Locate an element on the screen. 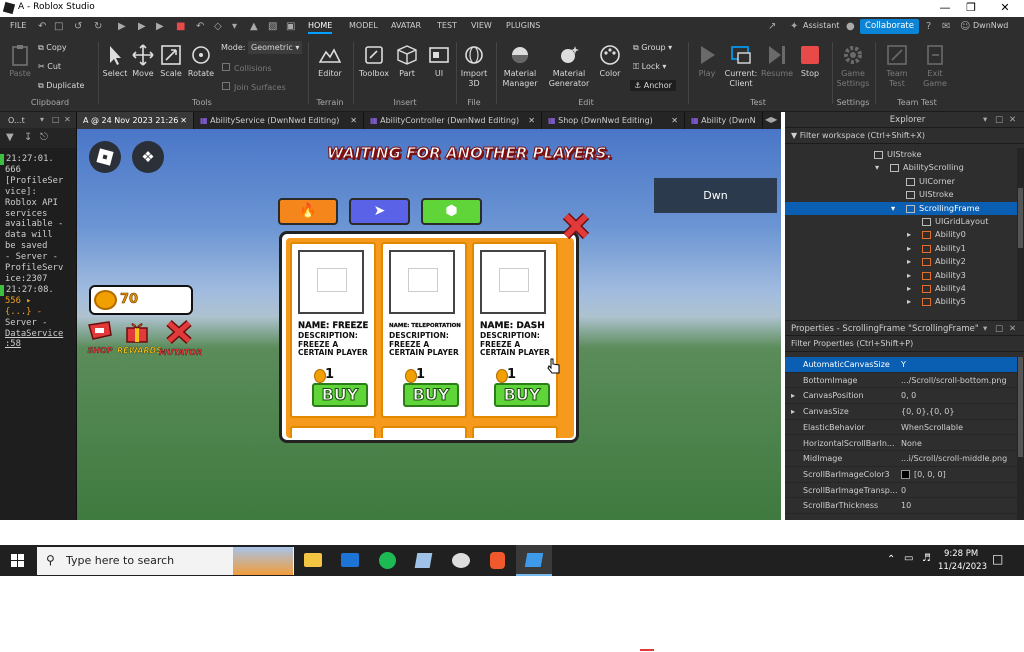  property-row: AutomaticCanvasSize Y is located at coordinates (901, 365).